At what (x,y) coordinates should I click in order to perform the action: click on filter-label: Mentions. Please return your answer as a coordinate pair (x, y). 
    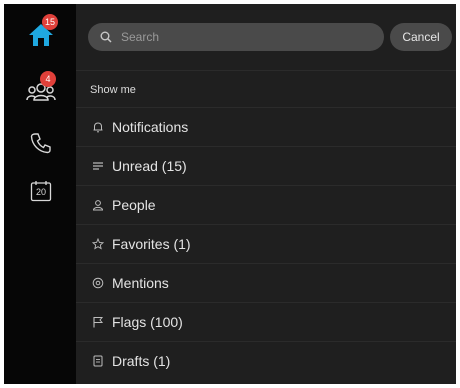
    Looking at the image, I should click on (140, 283).